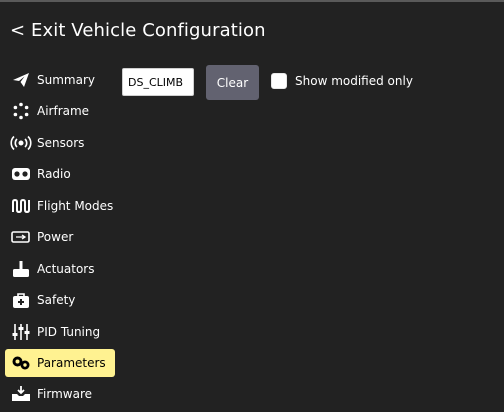 The height and width of the screenshot is (412, 504). I want to click on sidebar-item-firmware: Firmware, so click(60, 394).